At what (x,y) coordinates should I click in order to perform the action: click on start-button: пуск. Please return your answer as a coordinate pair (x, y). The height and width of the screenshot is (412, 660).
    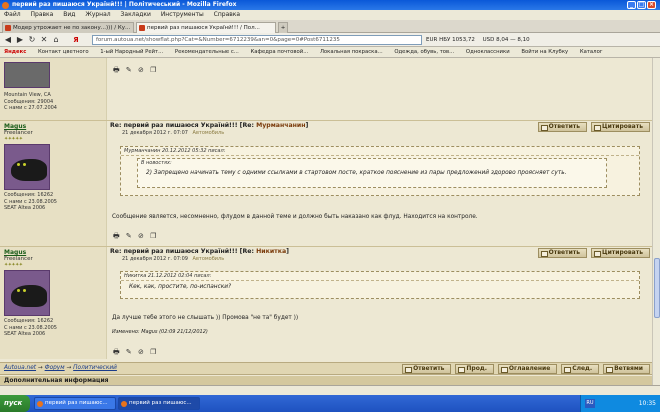
    Looking at the image, I should click on (15, 403).